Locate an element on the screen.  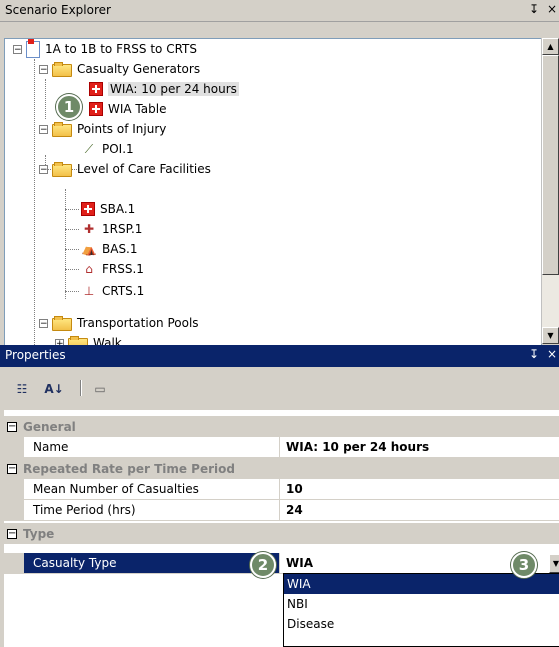
tree-label: FRSS.1 is located at coordinates (123, 269).